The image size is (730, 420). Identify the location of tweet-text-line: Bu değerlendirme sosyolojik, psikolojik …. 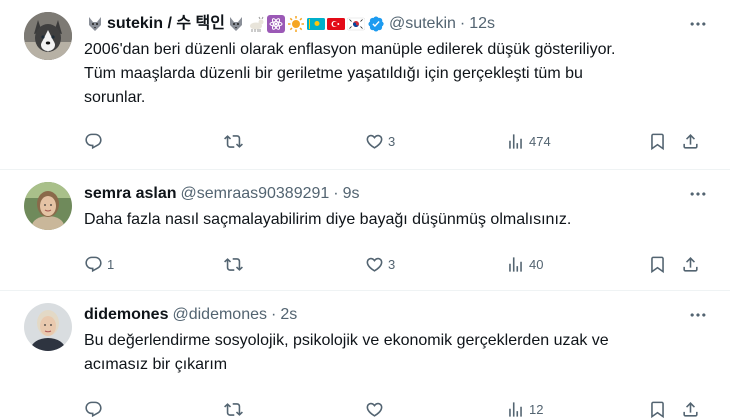
(346, 340).